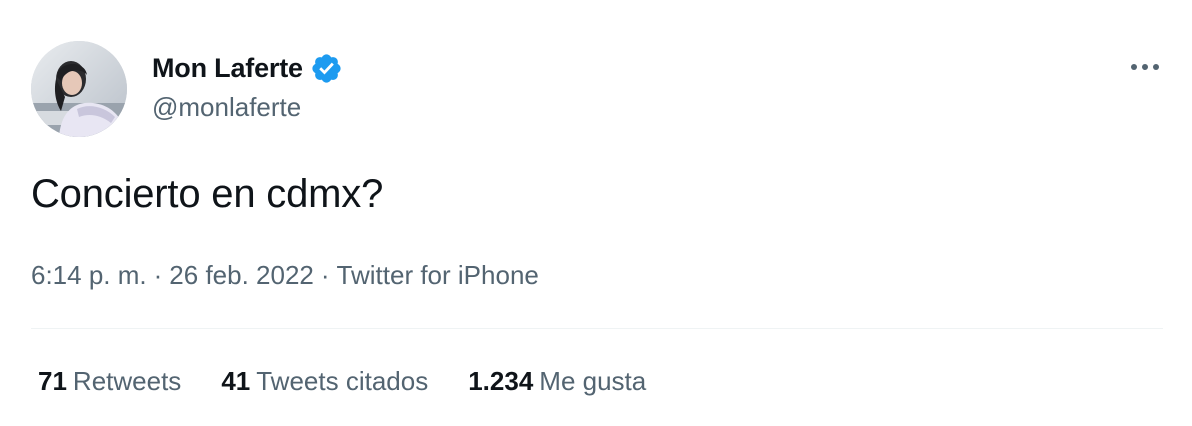 This screenshot has height=426, width=1192. I want to click on tweet-date: 26 feb. 2022, so click(241, 275).